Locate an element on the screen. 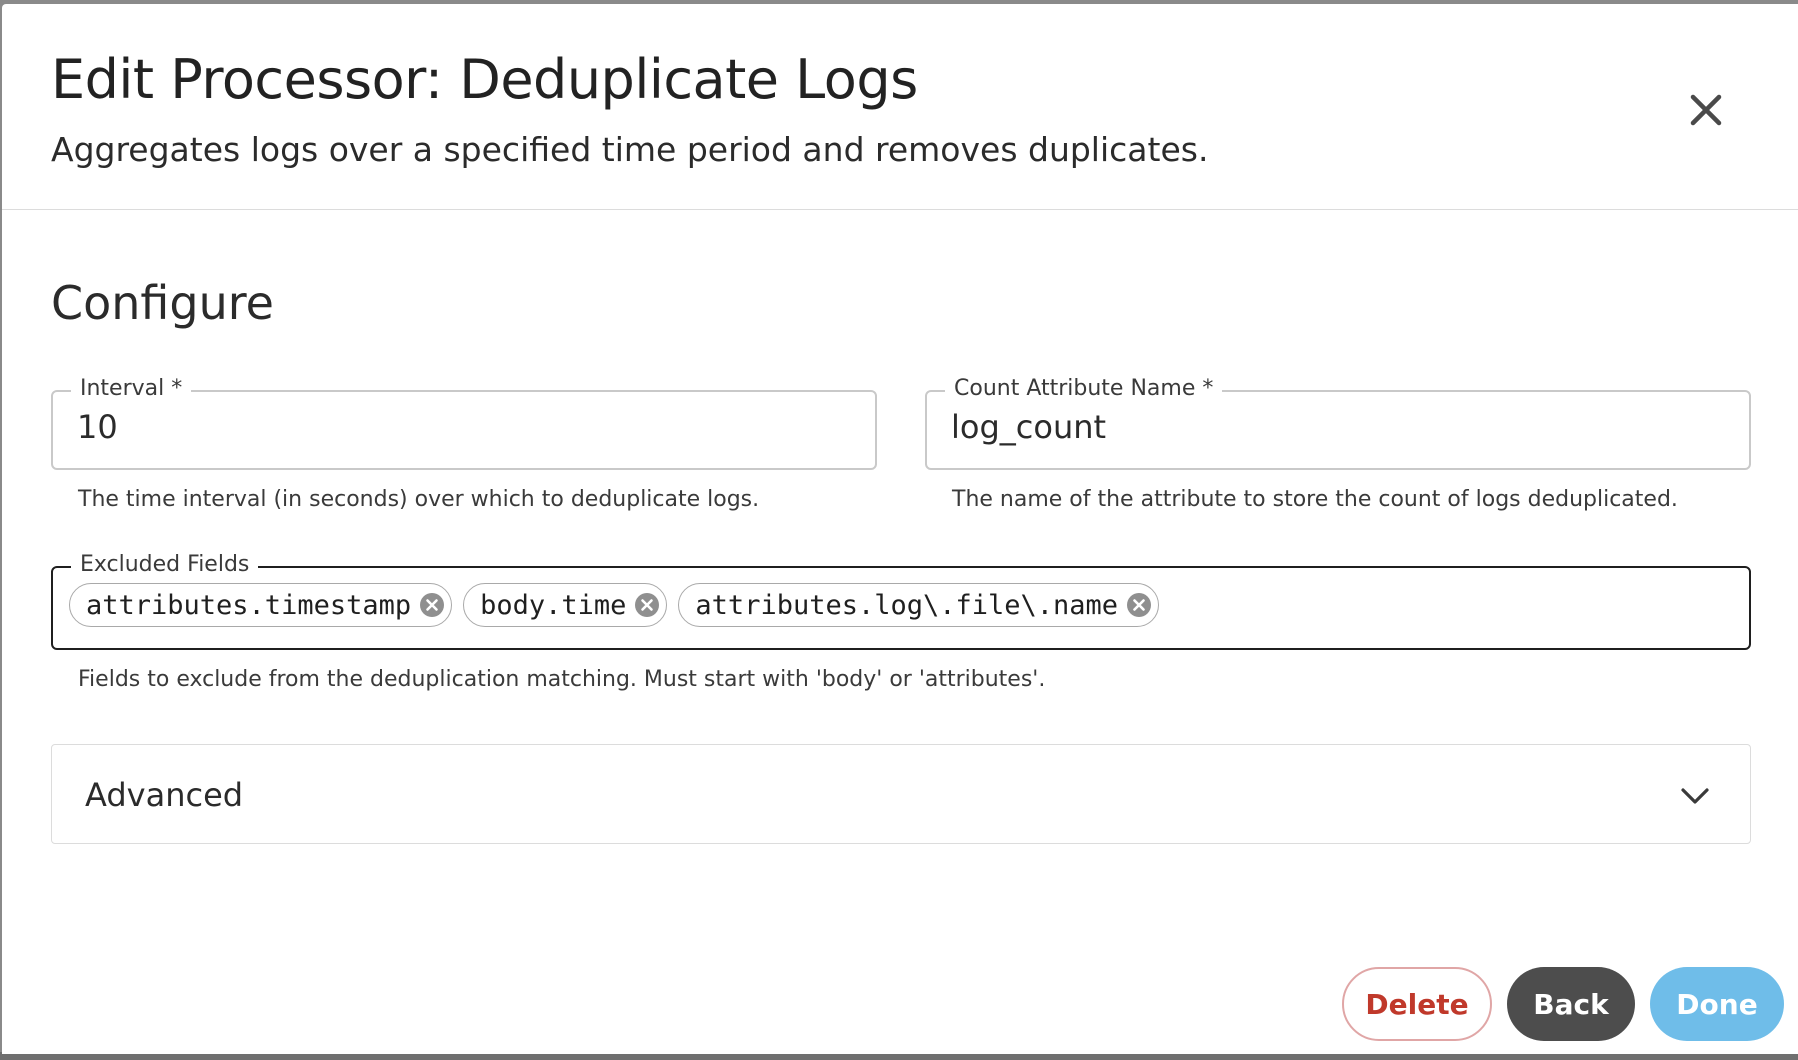 The image size is (1798, 1060). advanced-accordion: Advanced is located at coordinates (901, 794).